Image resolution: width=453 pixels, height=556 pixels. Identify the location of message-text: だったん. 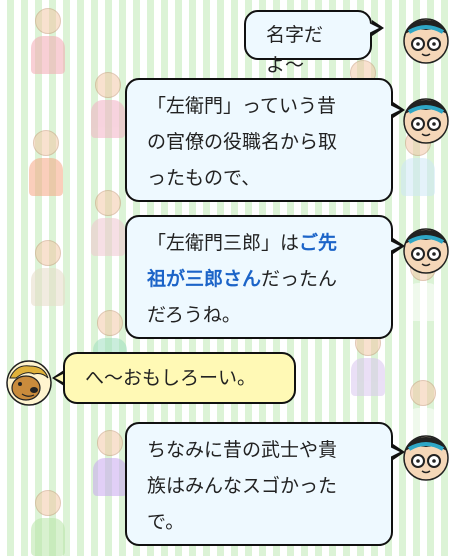
(299, 279).